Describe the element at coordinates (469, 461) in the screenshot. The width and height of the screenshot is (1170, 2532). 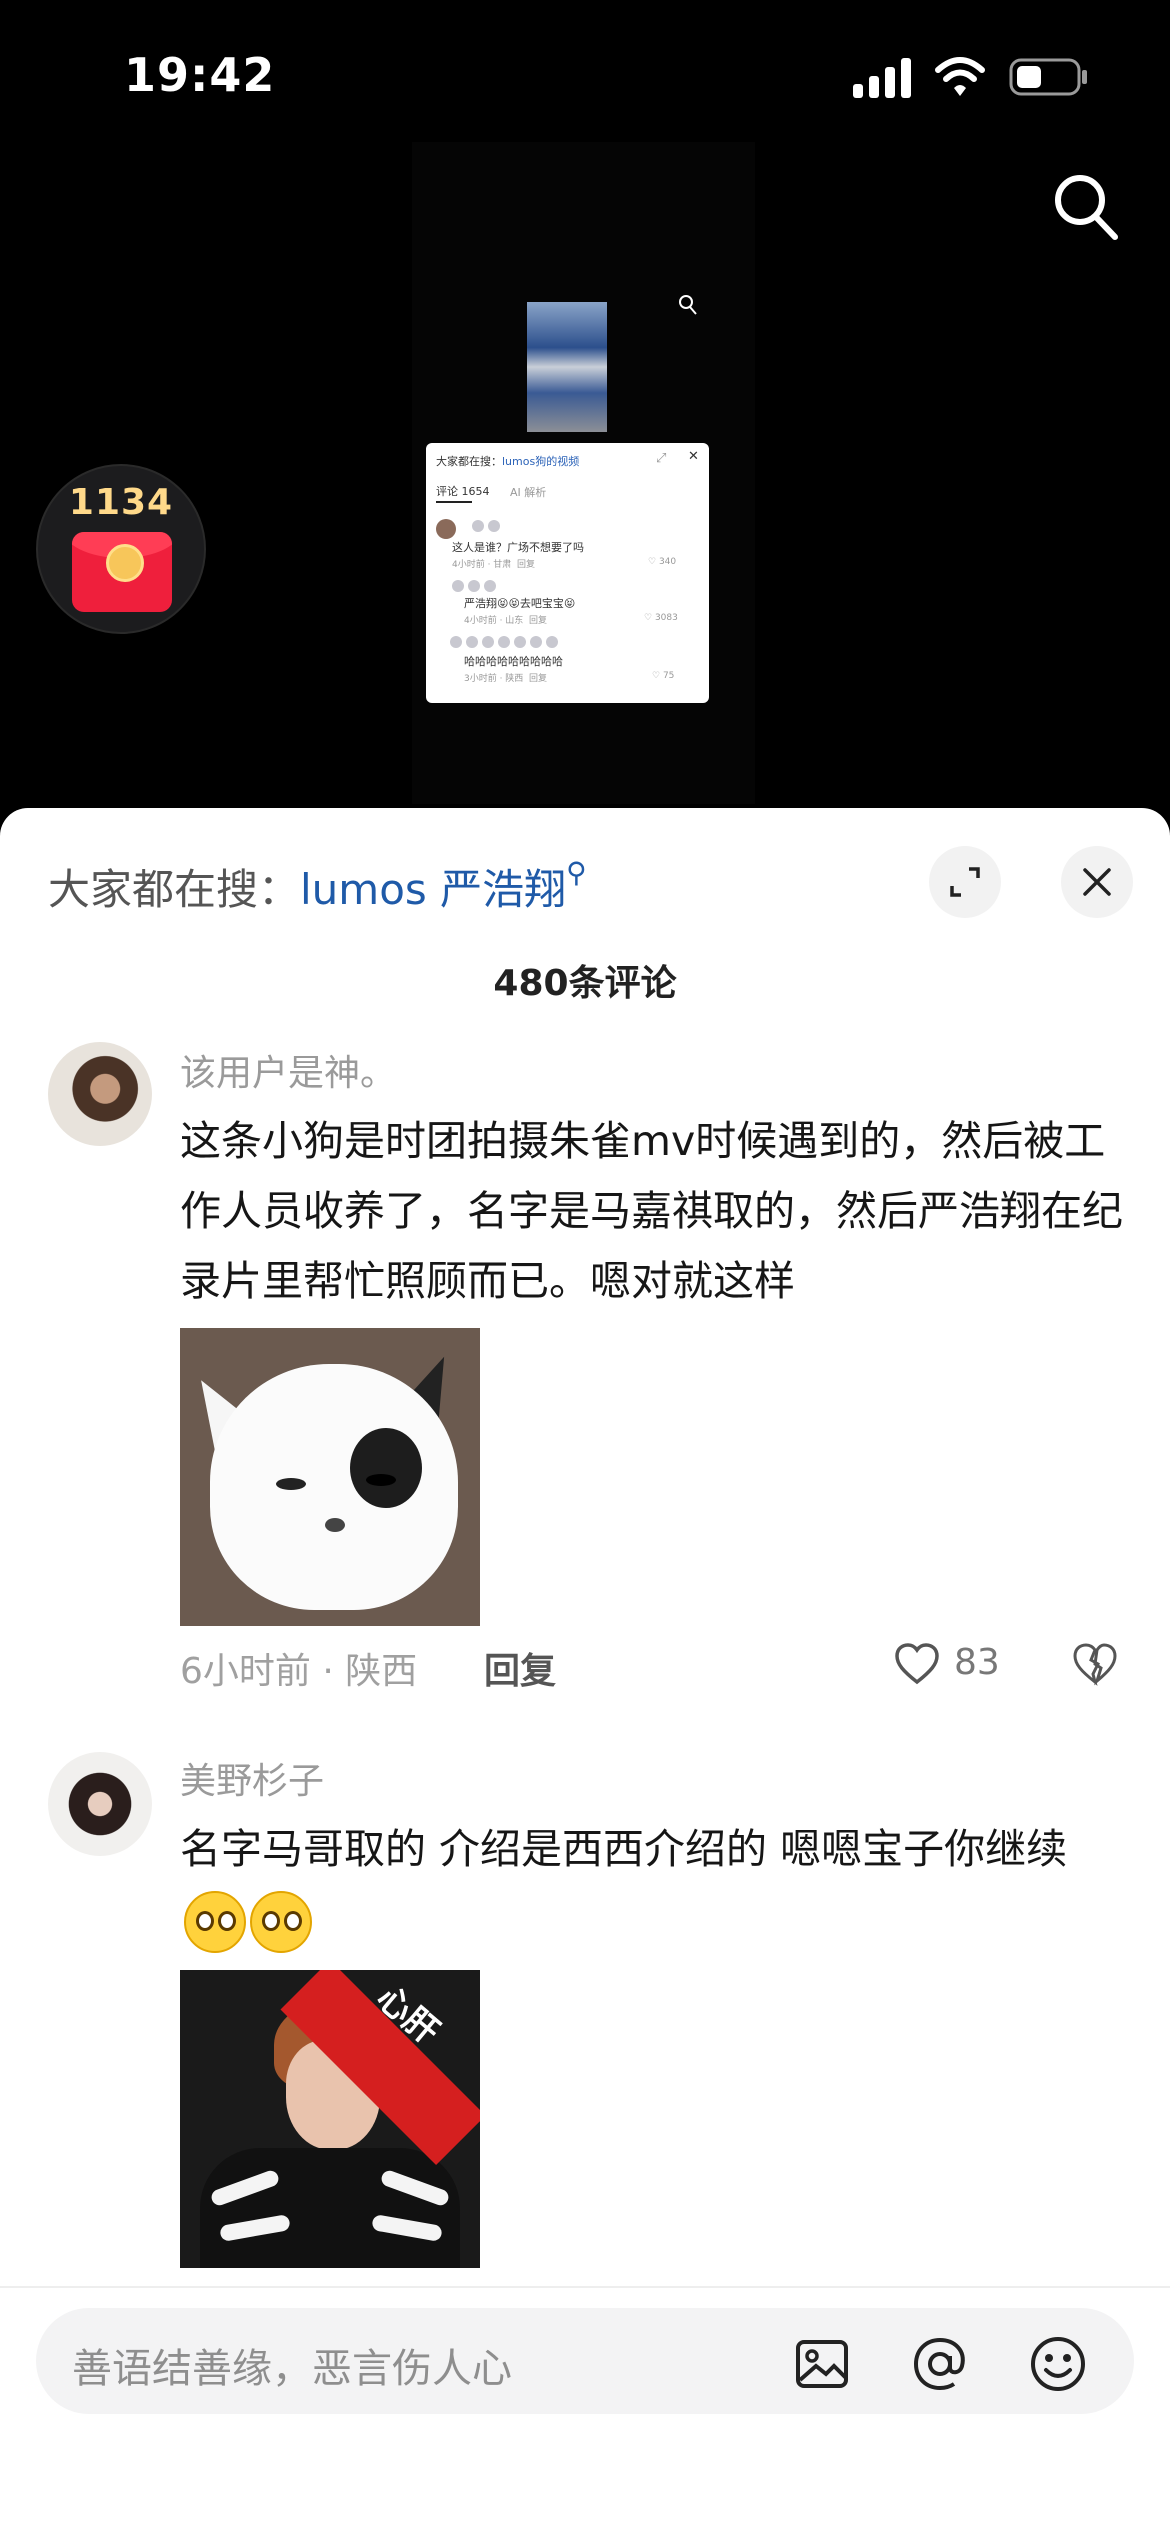
I see `preview-hot-search-prefix: 大家都在搜：` at that location.